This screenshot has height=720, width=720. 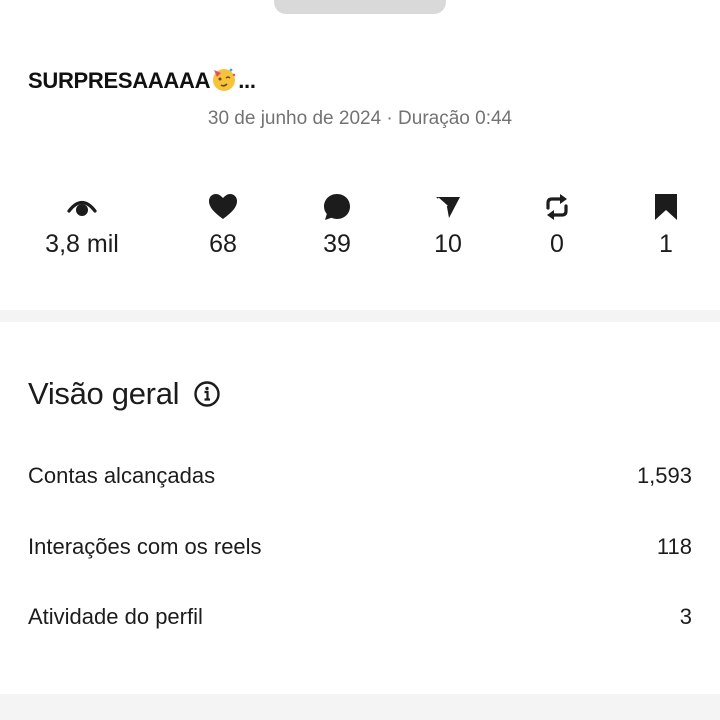 What do you see at coordinates (115, 616) in the screenshot?
I see `row-label: Atividade do perfil` at bounding box center [115, 616].